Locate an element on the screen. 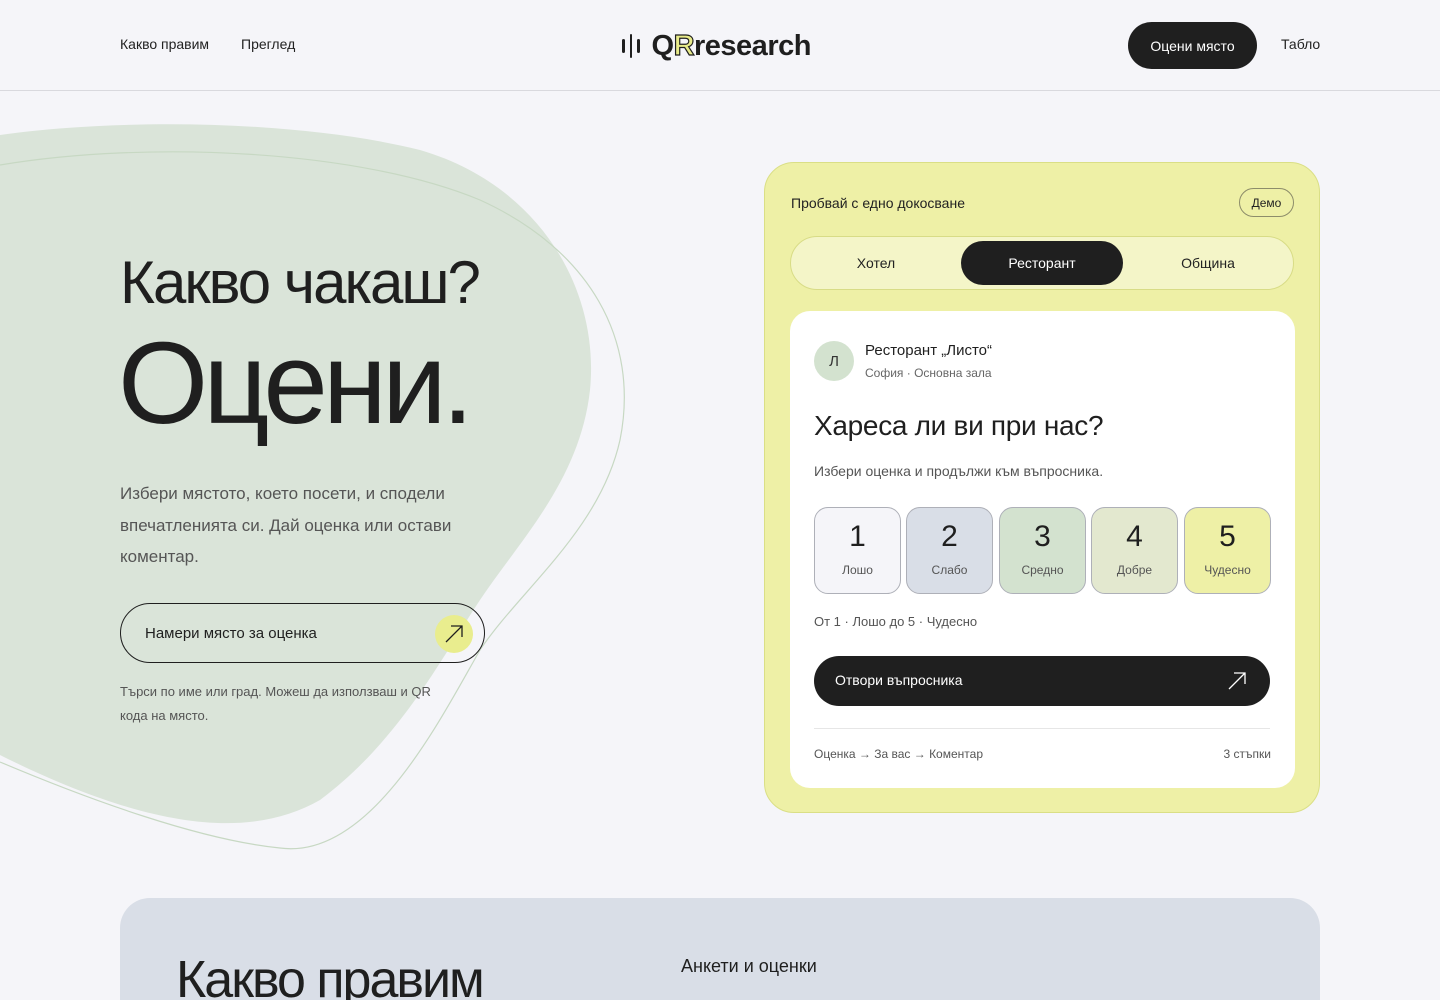  nav-link-what-we-do: Какво правим is located at coordinates (164, 44).